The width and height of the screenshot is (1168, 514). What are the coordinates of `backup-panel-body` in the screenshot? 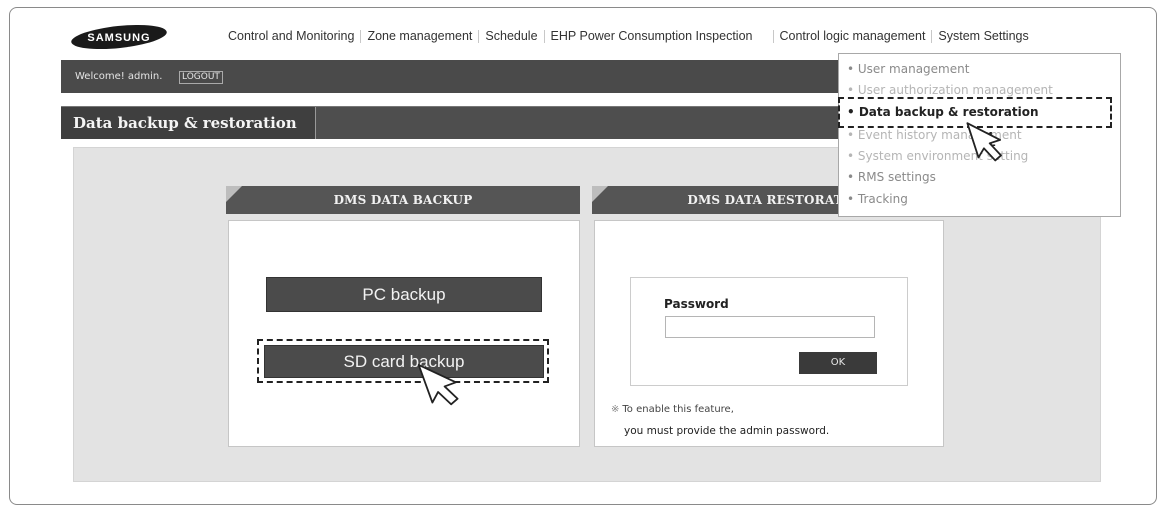 It's located at (404, 333).